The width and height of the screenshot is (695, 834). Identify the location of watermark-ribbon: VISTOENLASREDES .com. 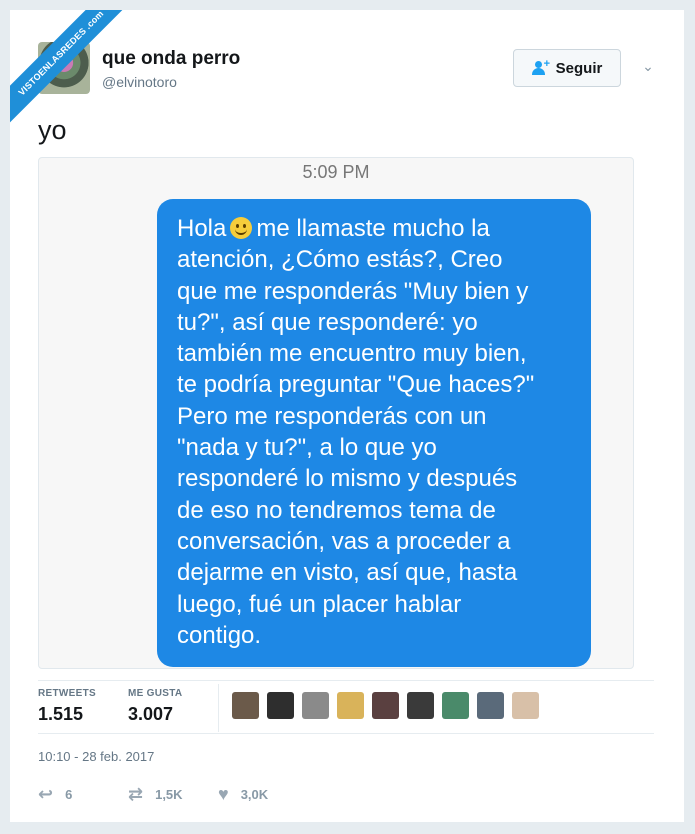
(70, 70).